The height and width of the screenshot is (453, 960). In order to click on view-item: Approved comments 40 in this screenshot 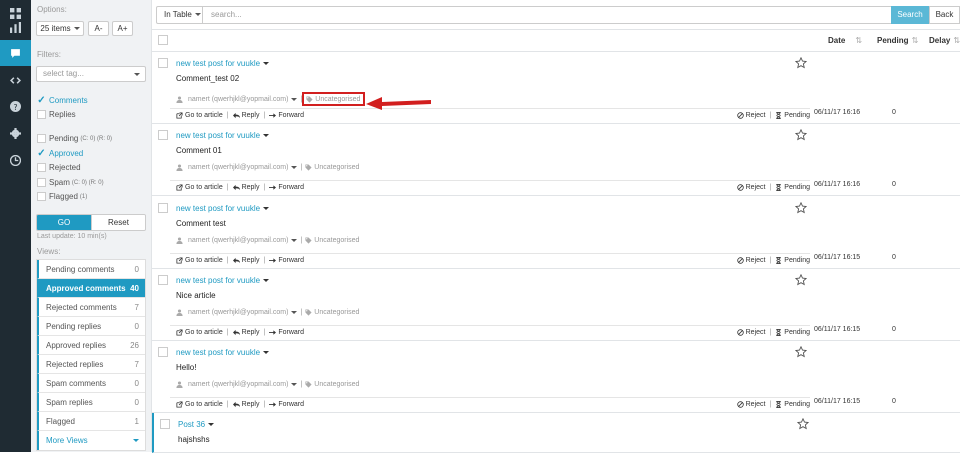, I will do `click(91, 288)`.